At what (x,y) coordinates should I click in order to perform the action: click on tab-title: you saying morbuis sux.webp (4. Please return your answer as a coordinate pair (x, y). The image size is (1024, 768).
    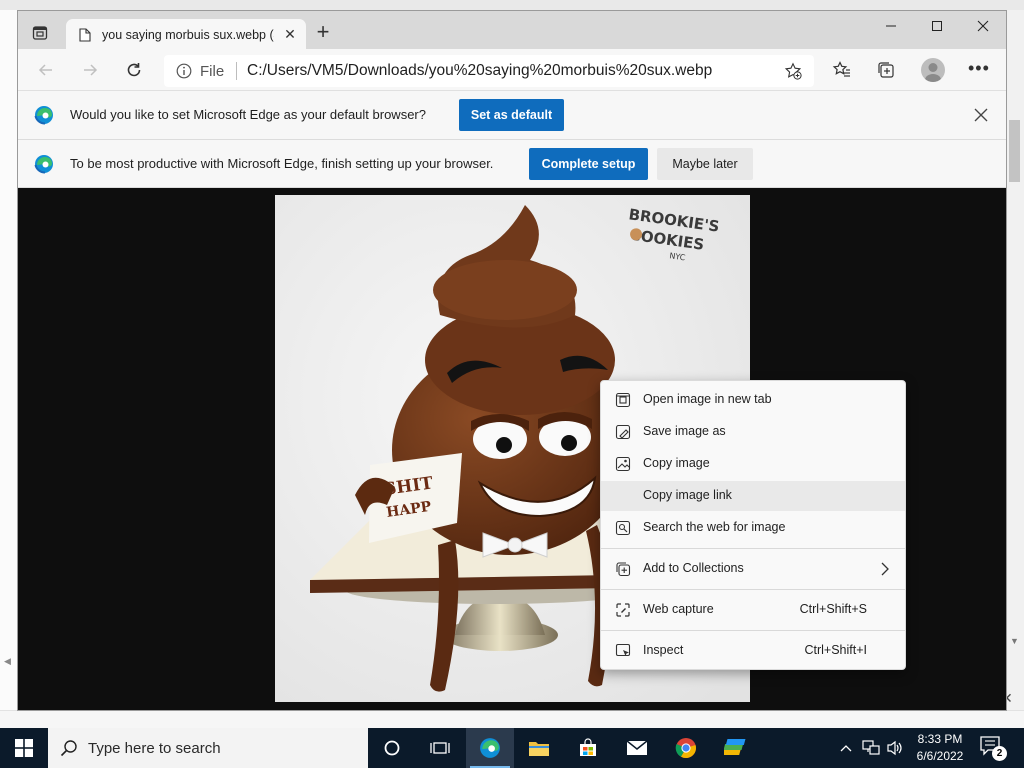
    Looking at the image, I should click on (188, 35).